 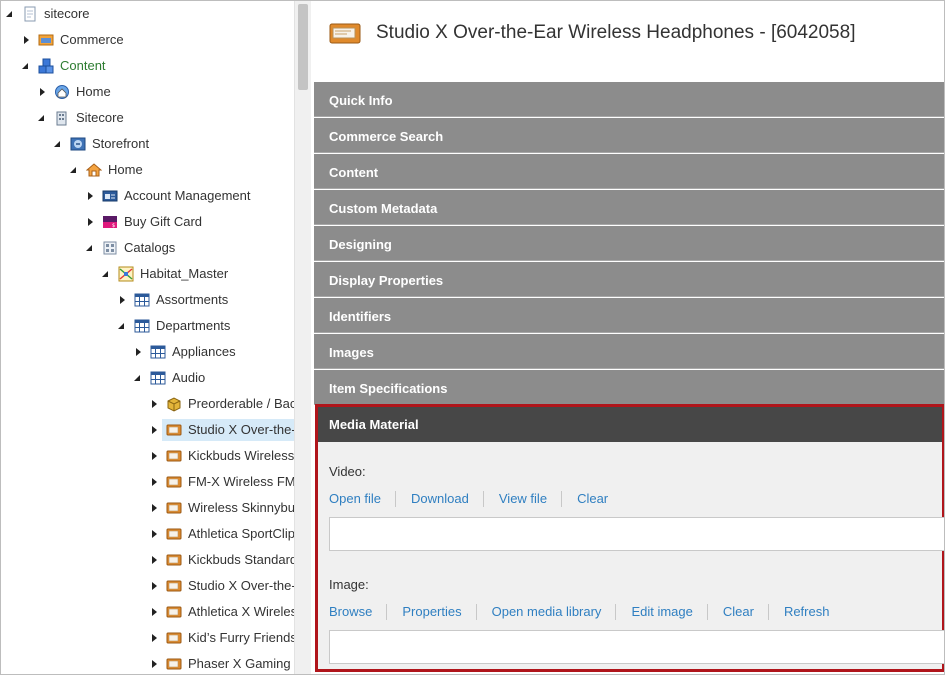 What do you see at coordinates (629, 279) in the screenshot?
I see `section-header: Display Properties` at bounding box center [629, 279].